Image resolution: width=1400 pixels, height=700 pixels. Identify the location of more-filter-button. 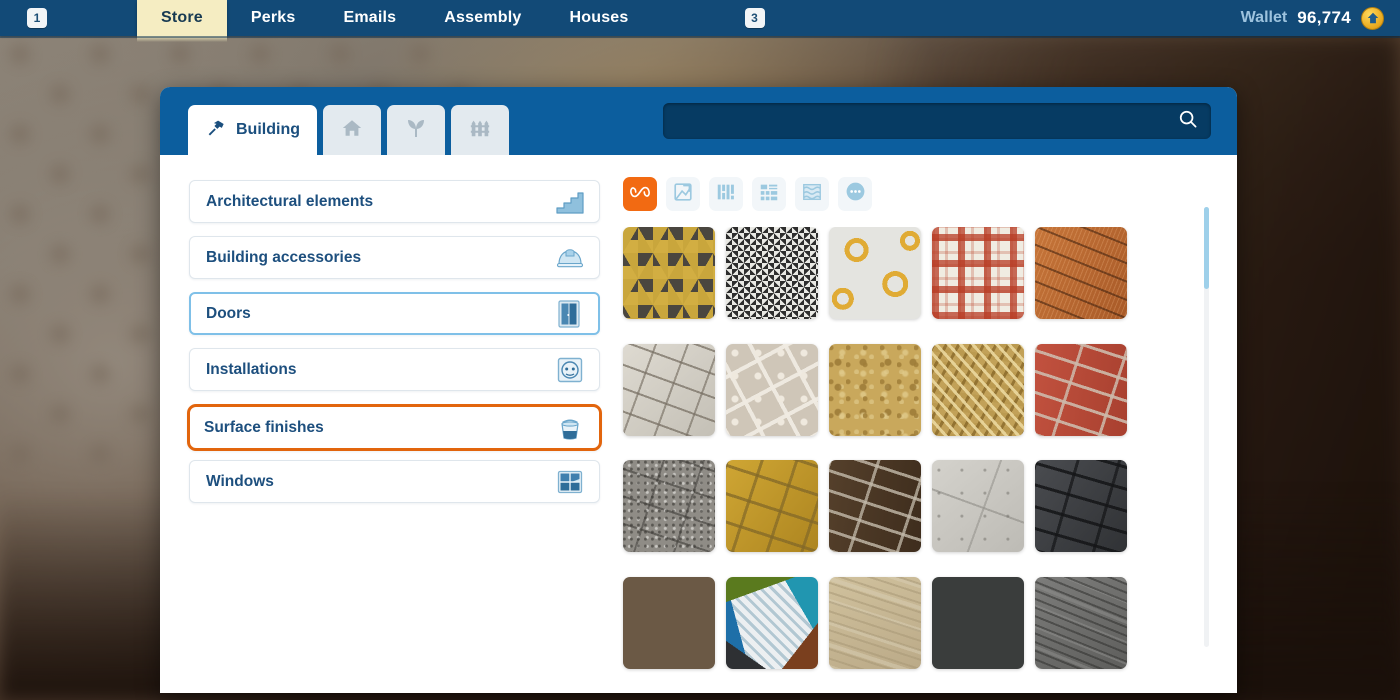
(855, 194).